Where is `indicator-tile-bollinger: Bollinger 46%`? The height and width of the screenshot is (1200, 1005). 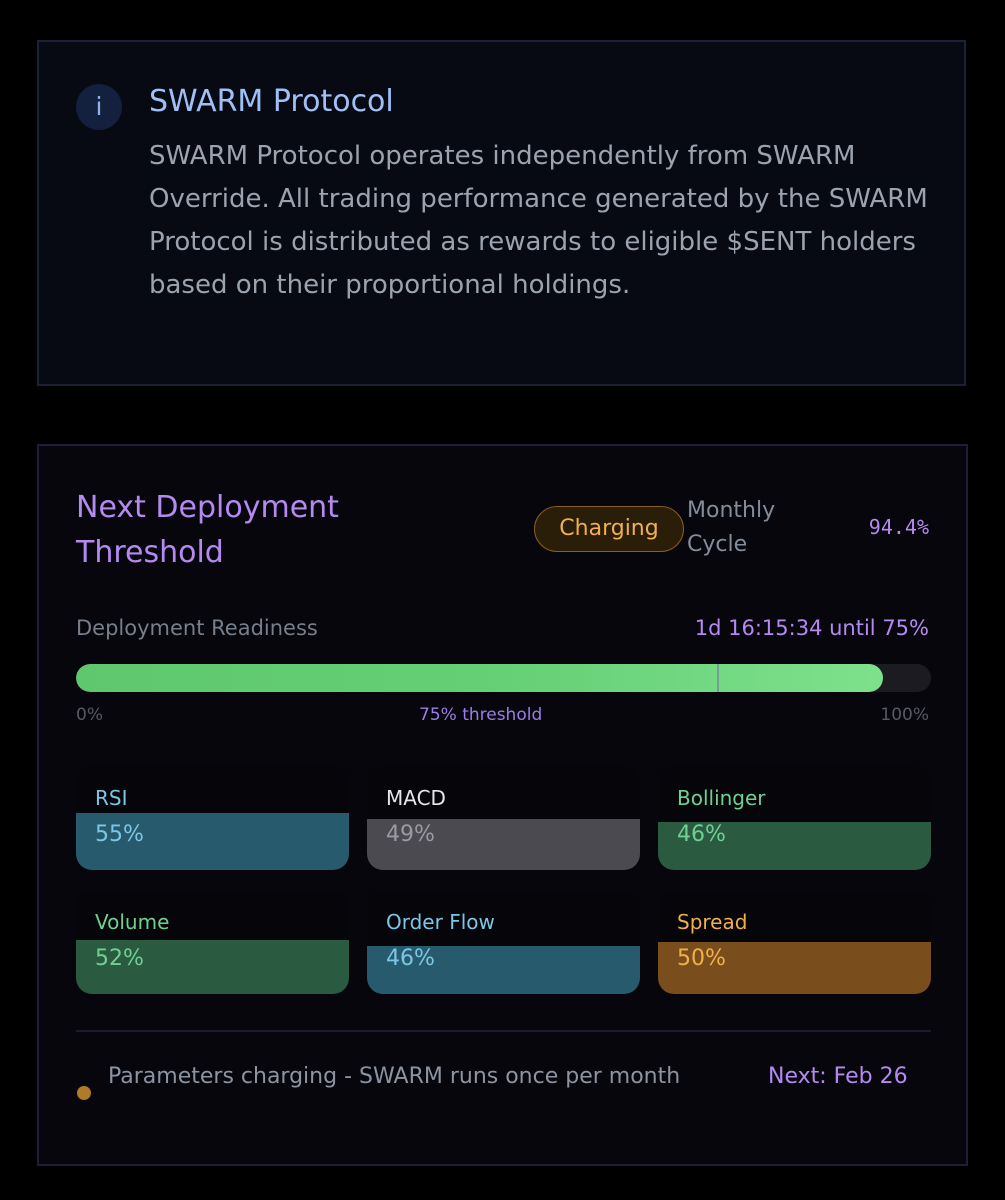
indicator-tile-bollinger: Bollinger 46% is located at coordinates (794, 818).